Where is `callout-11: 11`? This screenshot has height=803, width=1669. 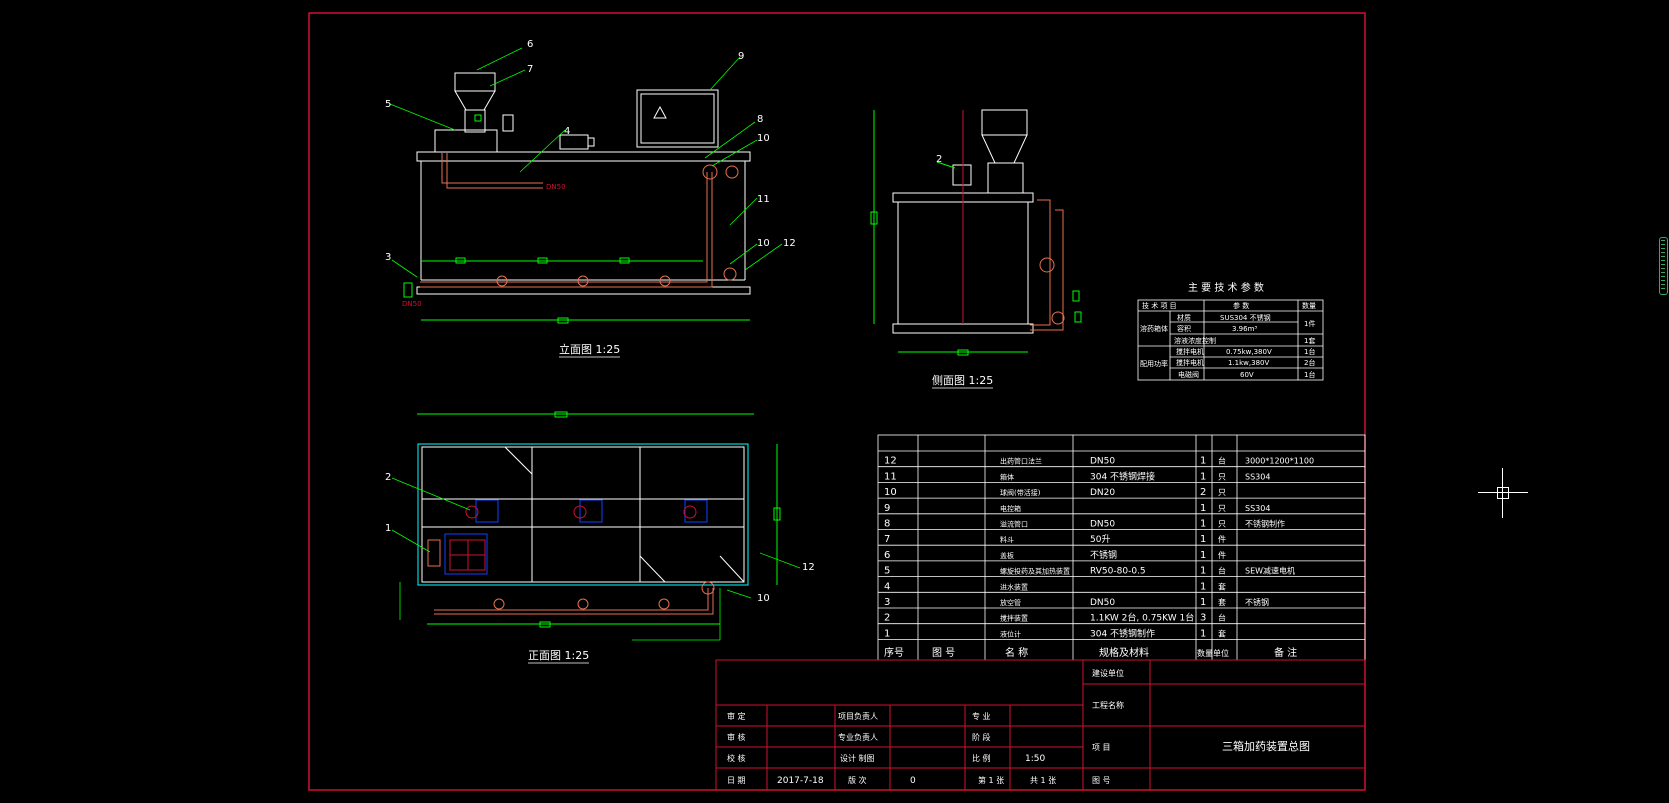
callout-11: 11 is located at coordinates (763, 199).